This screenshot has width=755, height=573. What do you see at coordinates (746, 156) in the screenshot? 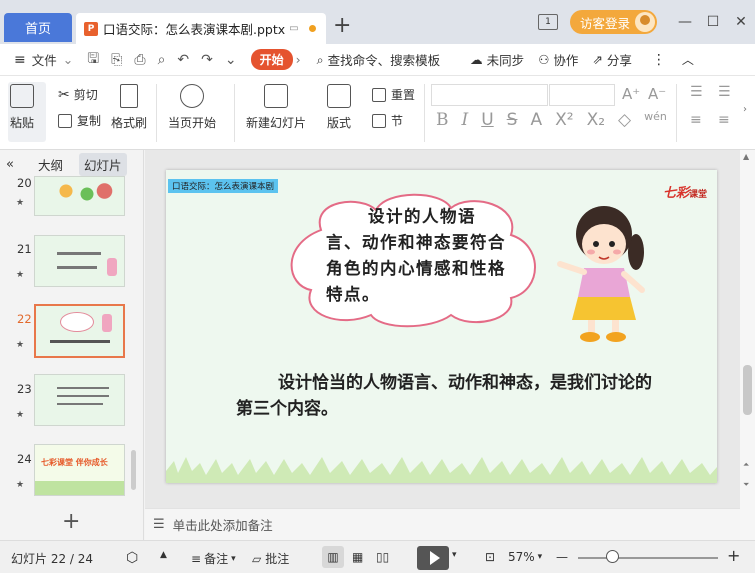
I see `scroll-up-icon: ▲` at bounding box center [746, 156].